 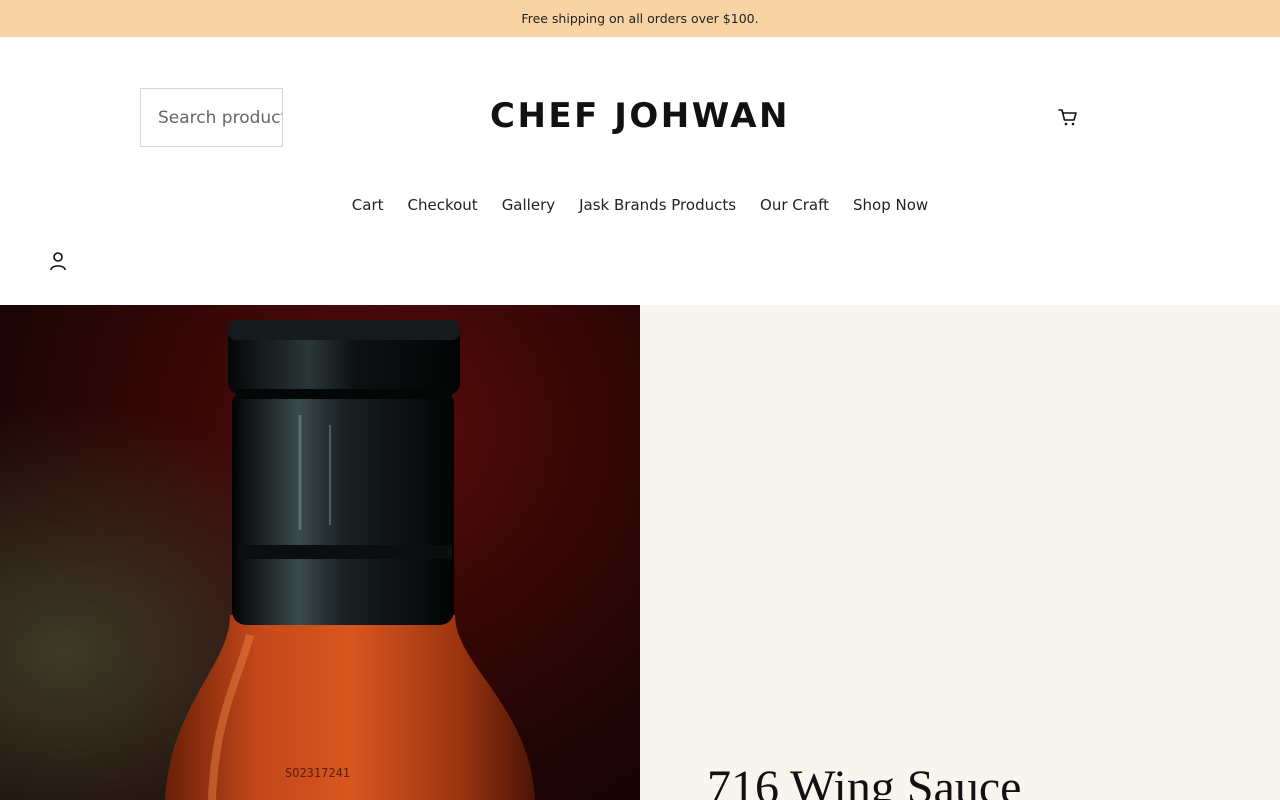 What do you see at coordinates (864, 780) in the screenshot?
I see `product-title: 716 Wing Sauce` at bounding box center [864, 780].